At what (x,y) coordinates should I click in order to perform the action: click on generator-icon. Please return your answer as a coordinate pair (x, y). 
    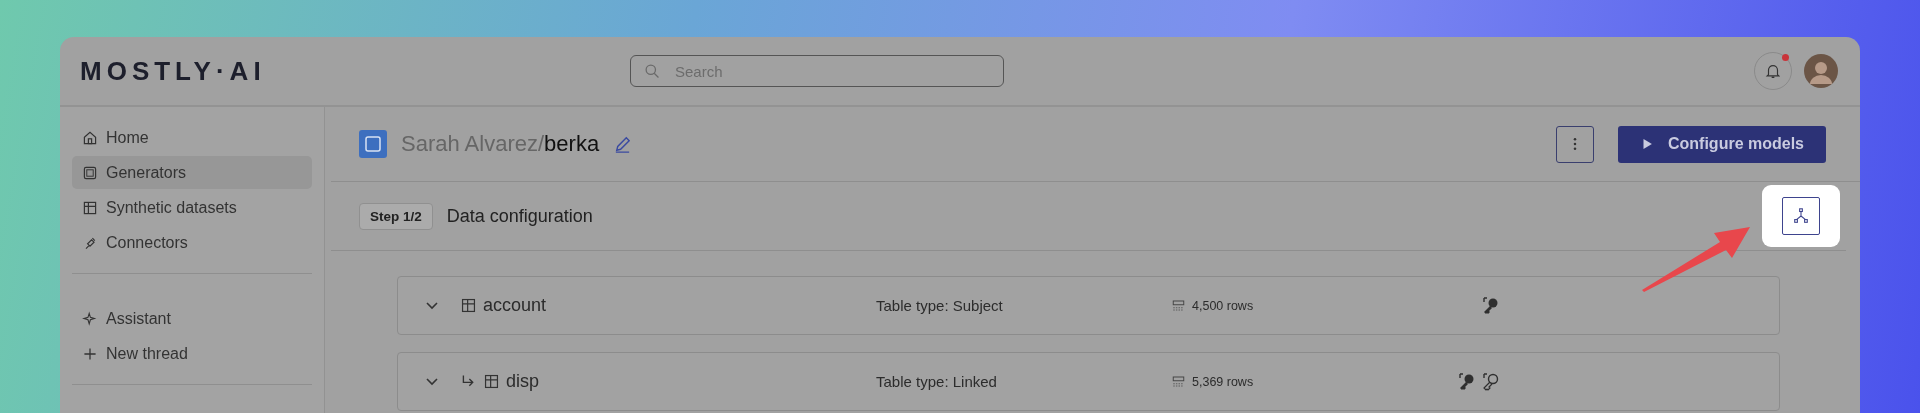
    Looking at the image, I should click on (373, 144).